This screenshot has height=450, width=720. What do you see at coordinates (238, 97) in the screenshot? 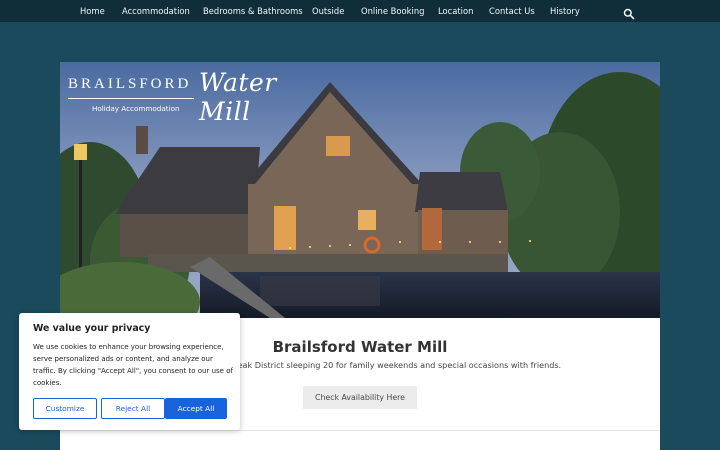
I see `brand-script: Water Mill` at bounding box center [238, 97].